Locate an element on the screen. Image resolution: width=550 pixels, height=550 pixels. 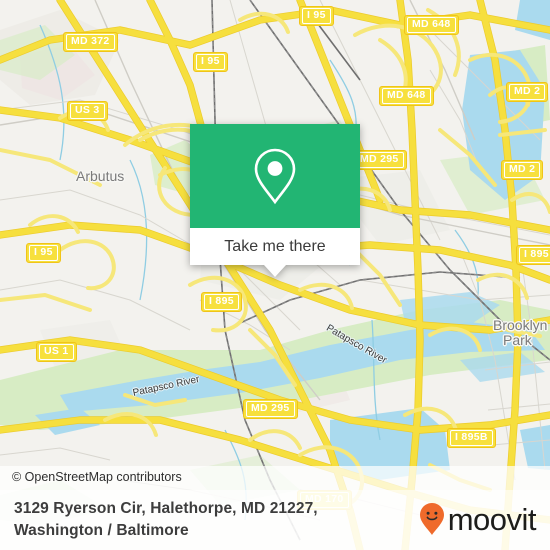
road-shield-label: MD 372 is located at coordinates (90, 42).